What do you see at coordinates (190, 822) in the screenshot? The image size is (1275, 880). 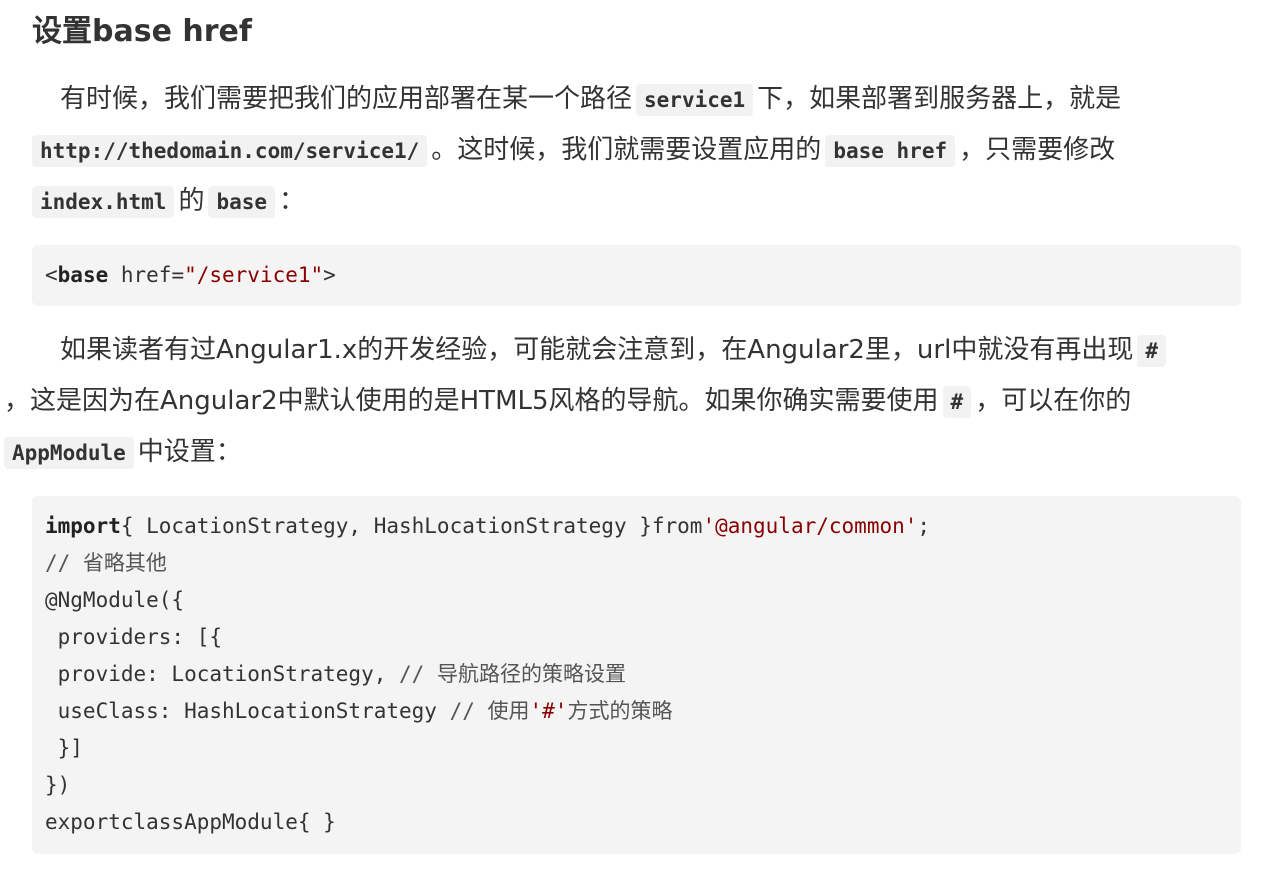 I see `code-line: exportclassAppModule{ }` at bounding box center [190, 822].